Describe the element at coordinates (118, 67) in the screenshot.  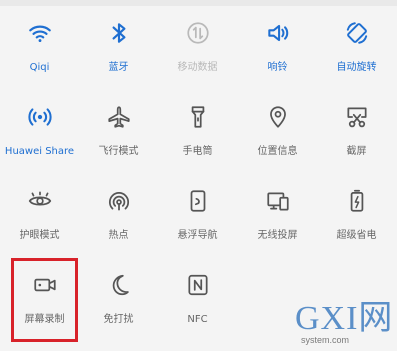
I see `tile-label-bluetooth: 蓝牙` at that location.